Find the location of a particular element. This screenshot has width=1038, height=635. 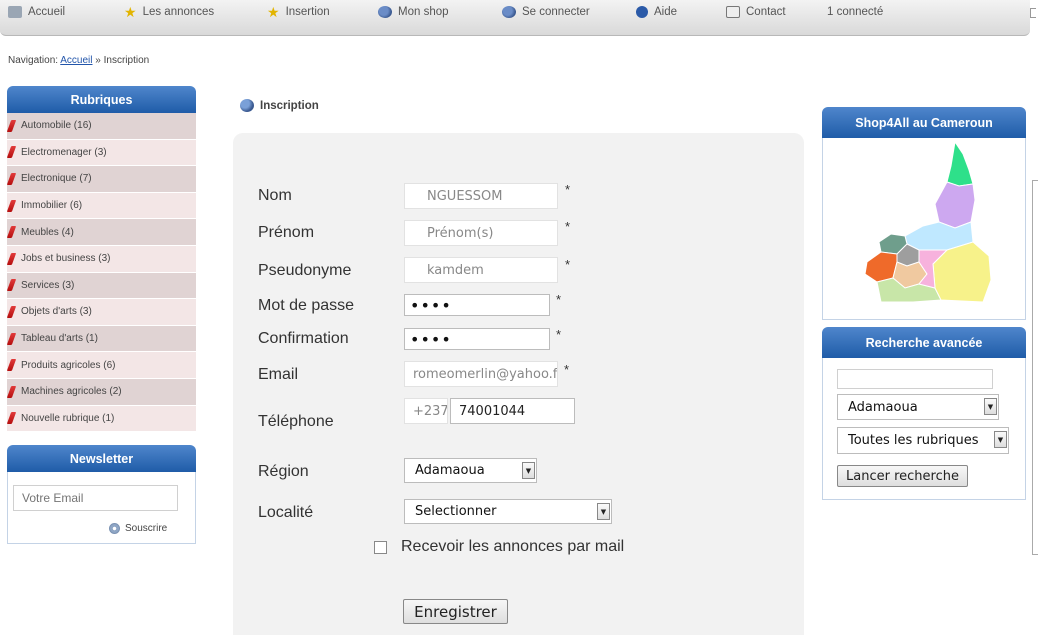

rubrique-label: Tableau d'arts (1) is located at coordinates (59, 339).